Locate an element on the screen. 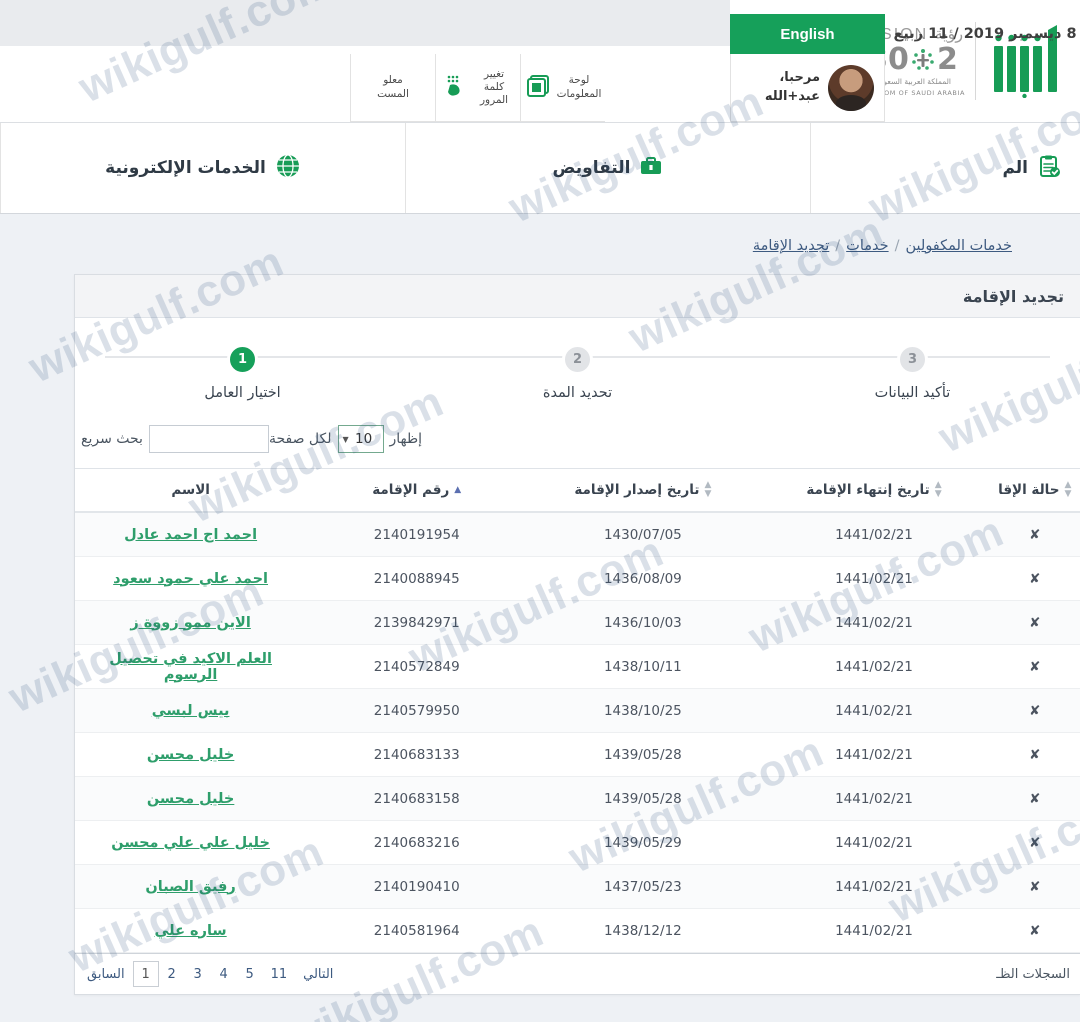 Image resolution: width=1080 pixels, height=1022 pixels. cell-name: العلم الاكيد في تحصيل الرسوم is located at coordinates (191, 666).